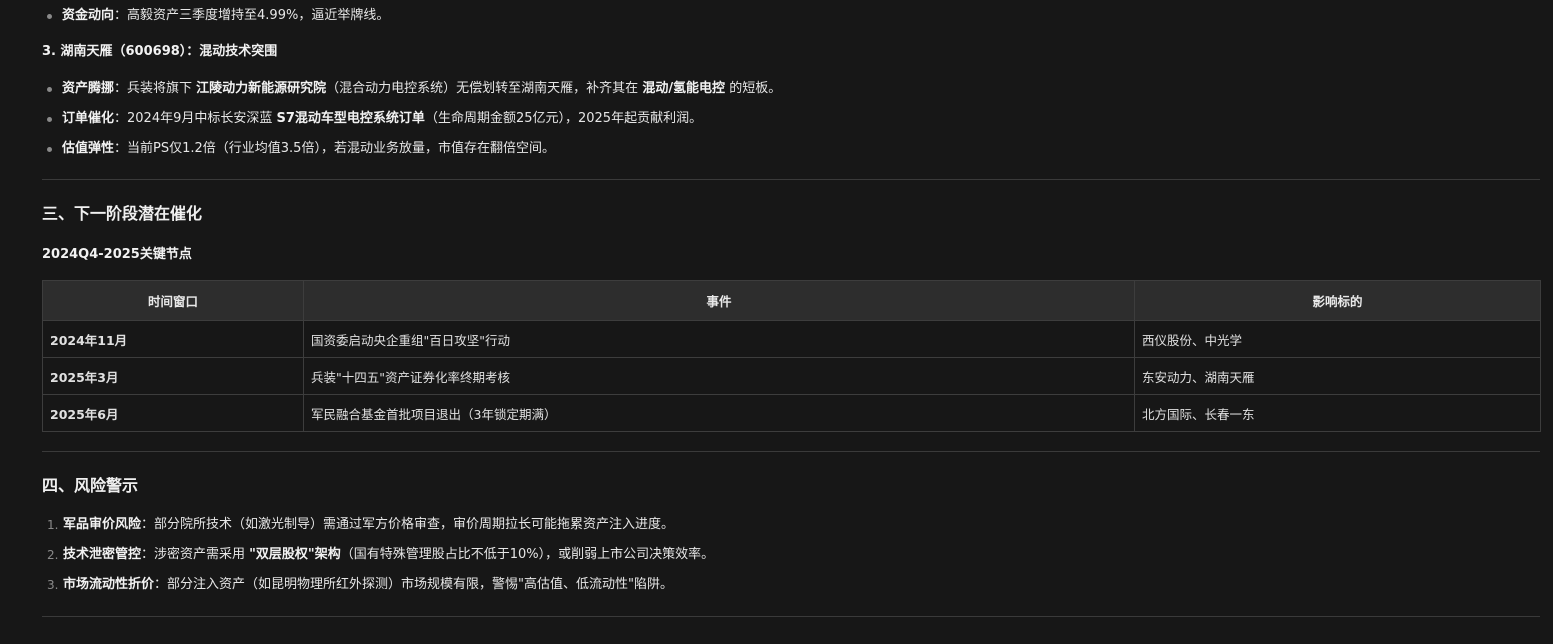 The image size is (1553, 644). What do you see at coordinates (53, 525) in the screenshot?
I see `list-number: 1.` at bounding box center [53, 525].